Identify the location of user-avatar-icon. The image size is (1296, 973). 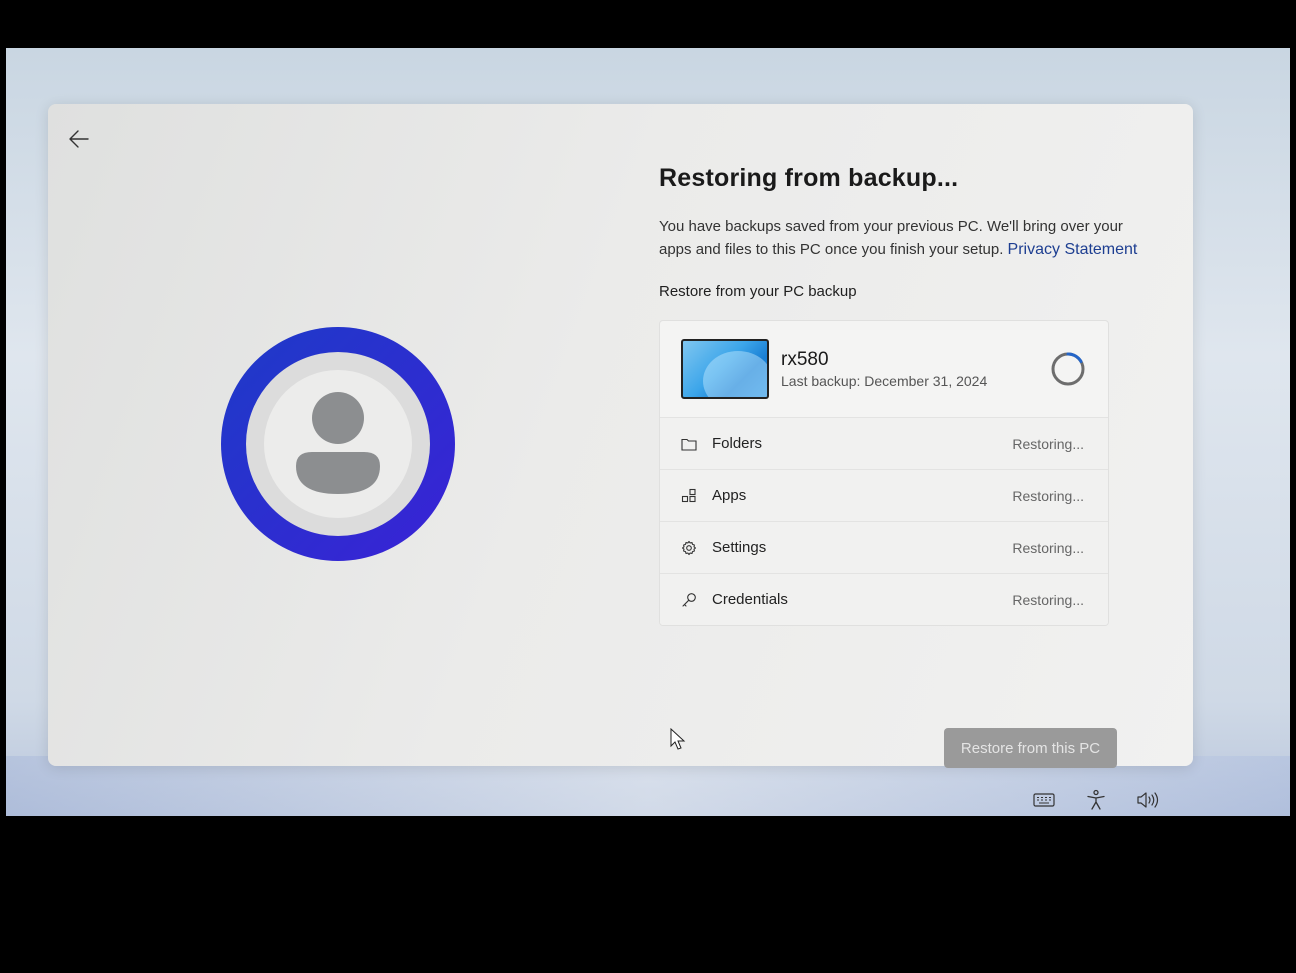
(338, 446).